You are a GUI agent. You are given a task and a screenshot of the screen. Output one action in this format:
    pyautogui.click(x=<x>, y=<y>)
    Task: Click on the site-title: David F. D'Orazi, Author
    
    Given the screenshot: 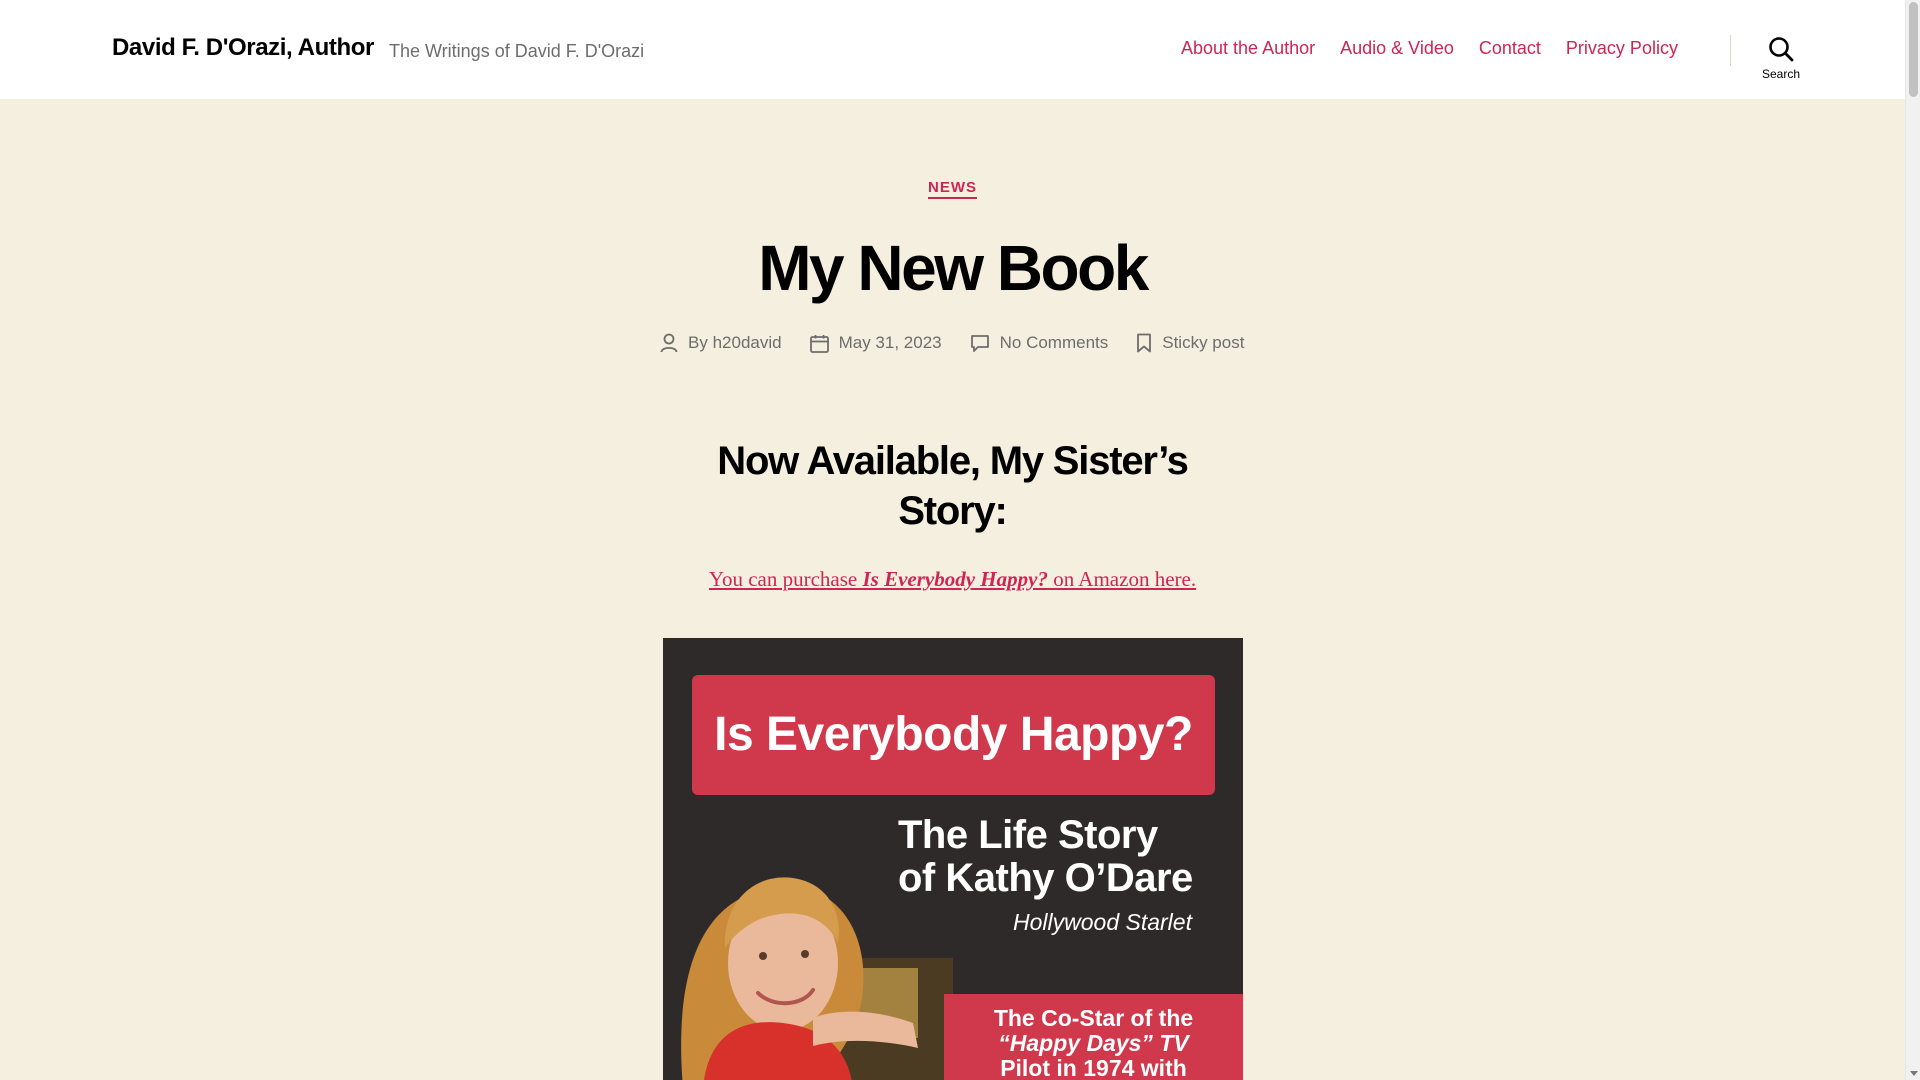 What is the action you would take?
    pyautogui.click(x=243, y=48)
    